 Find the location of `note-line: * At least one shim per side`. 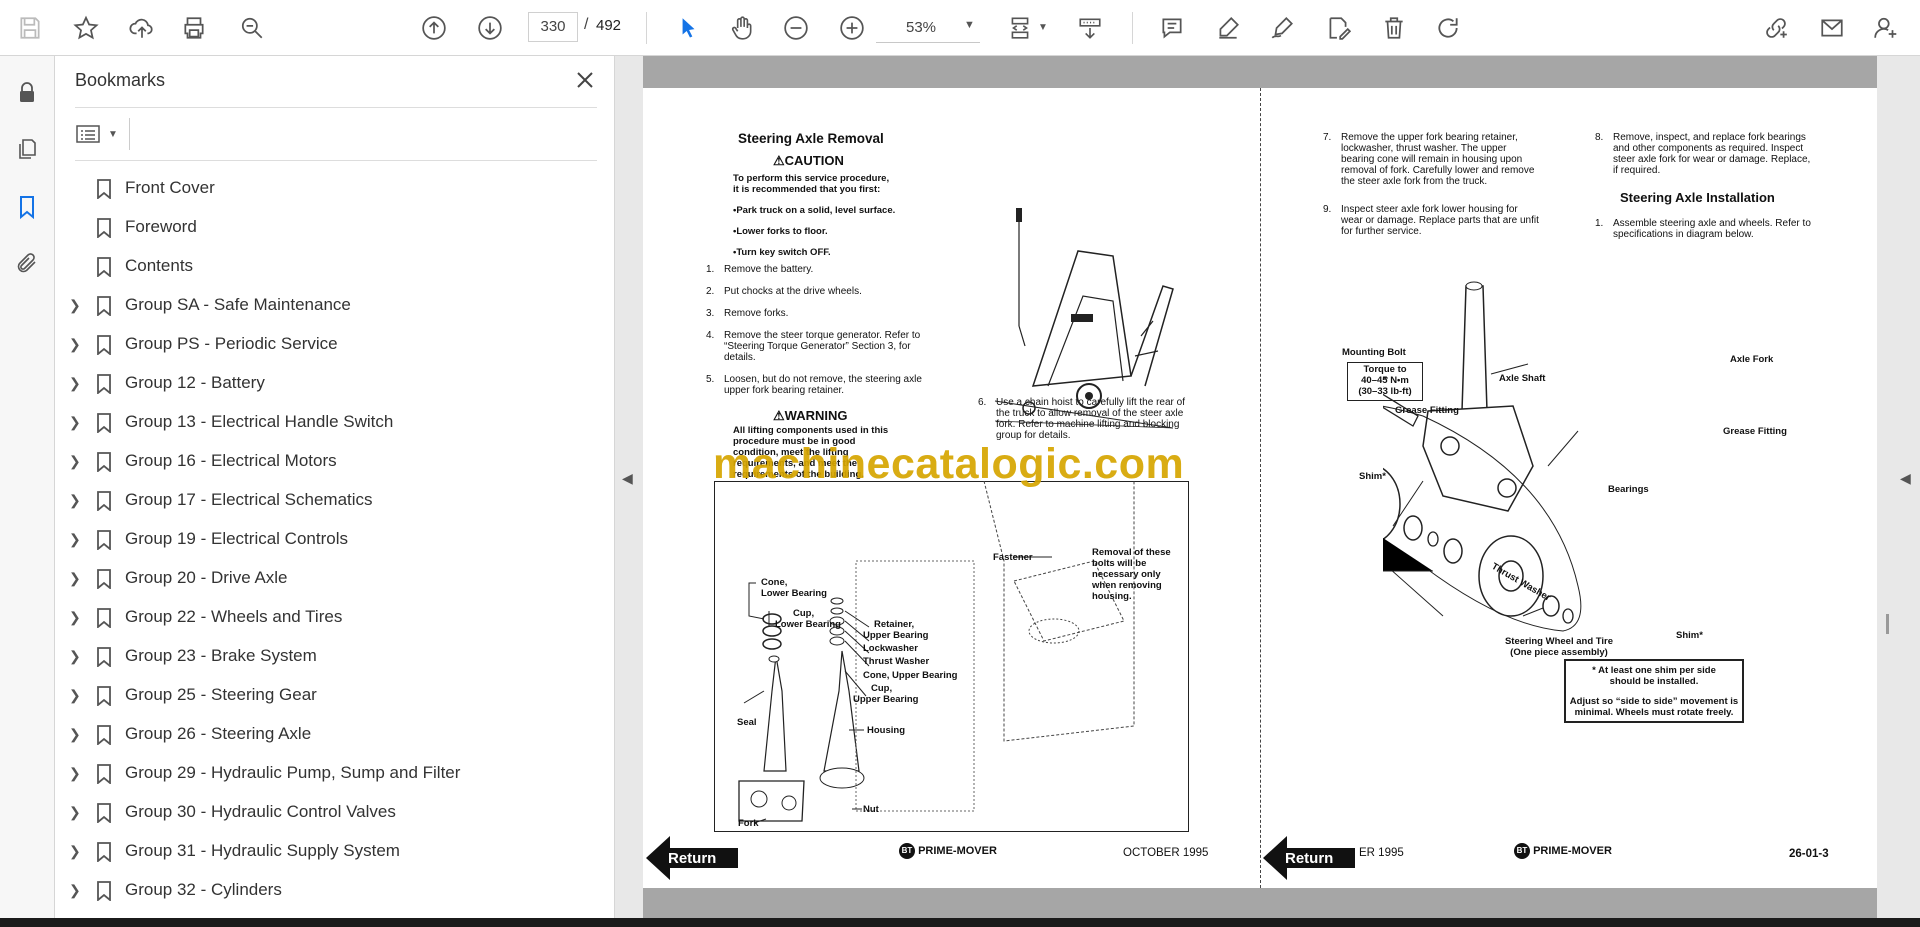

note-line: * At least one shim per side is located at coordinates (1654, 670).